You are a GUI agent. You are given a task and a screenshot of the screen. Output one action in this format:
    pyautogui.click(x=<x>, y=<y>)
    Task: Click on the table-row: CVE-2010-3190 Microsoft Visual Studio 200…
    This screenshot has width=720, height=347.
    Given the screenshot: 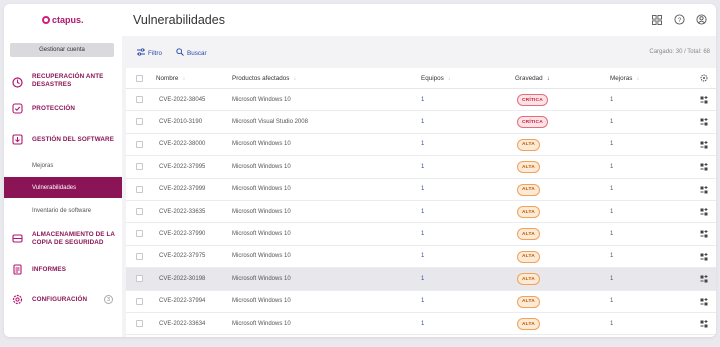 What is the action you would take?
    pyautogui.click(x=421, y=122)
    